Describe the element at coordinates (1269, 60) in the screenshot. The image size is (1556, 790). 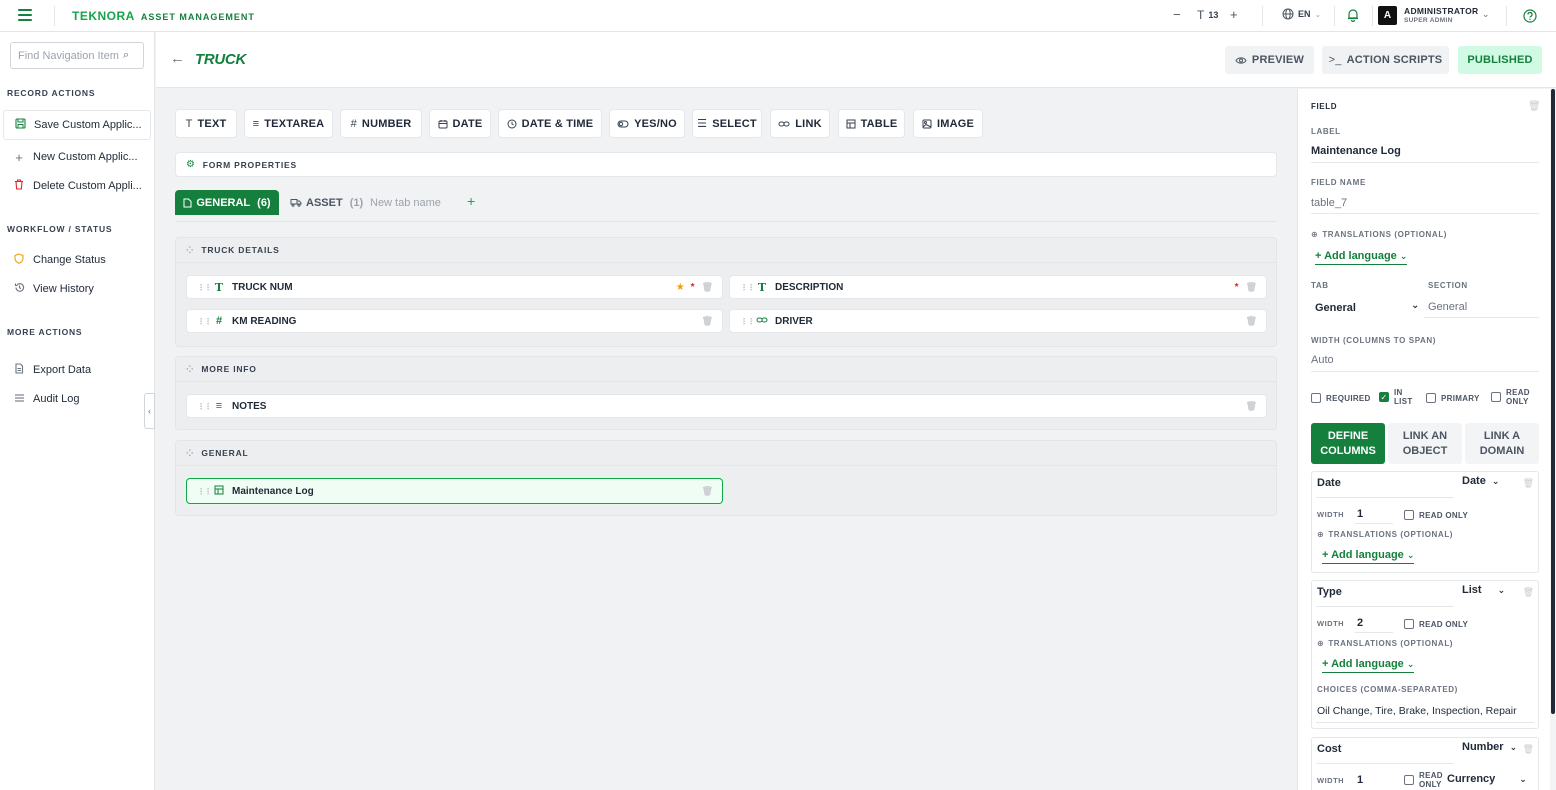
I see `preview-button: PREVIEW` at that location.